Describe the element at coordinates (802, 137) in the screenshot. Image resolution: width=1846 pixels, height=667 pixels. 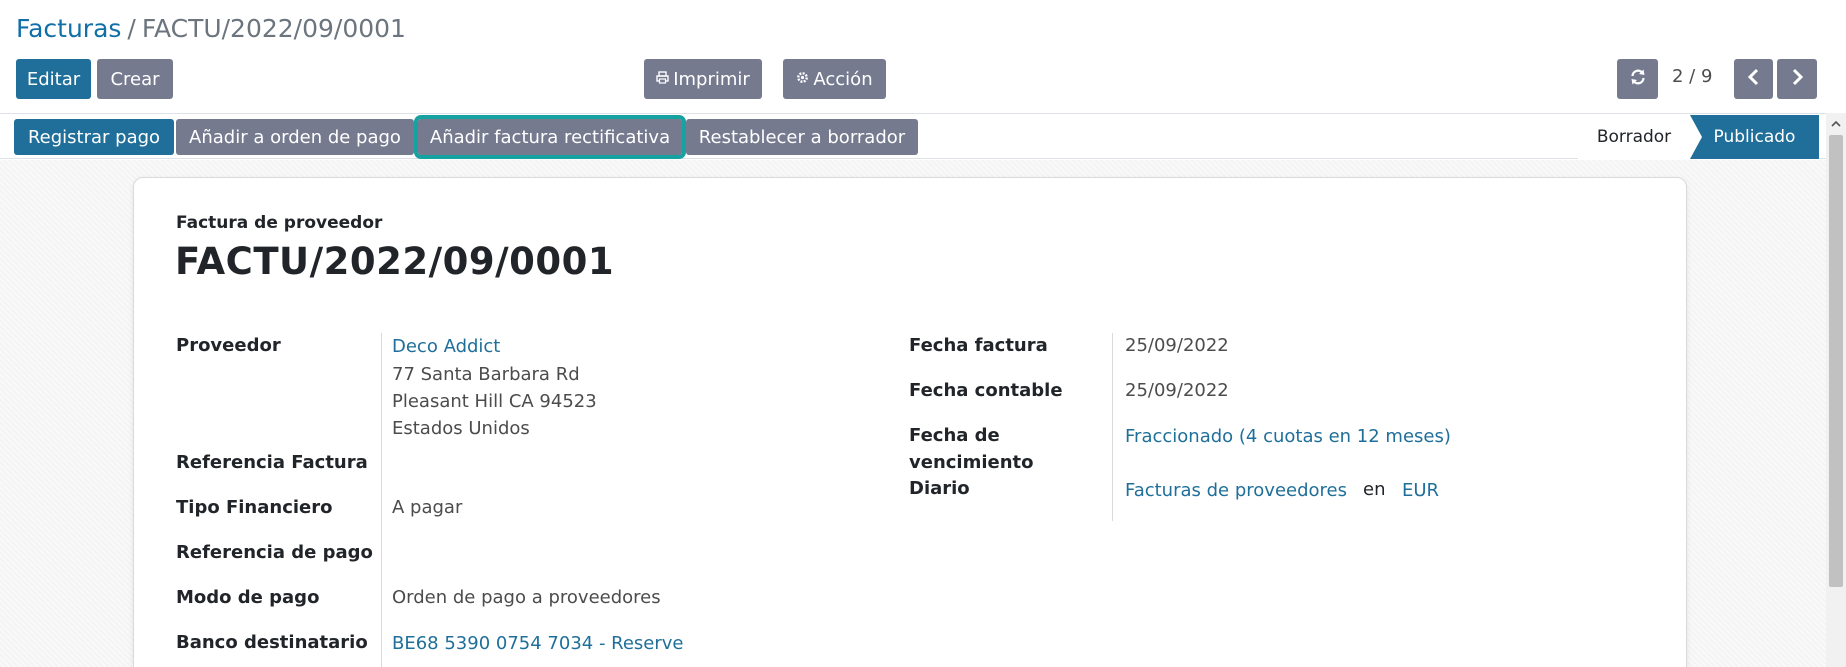
I see `reset-to-draft-button: Restablecer a borrador` at that location.